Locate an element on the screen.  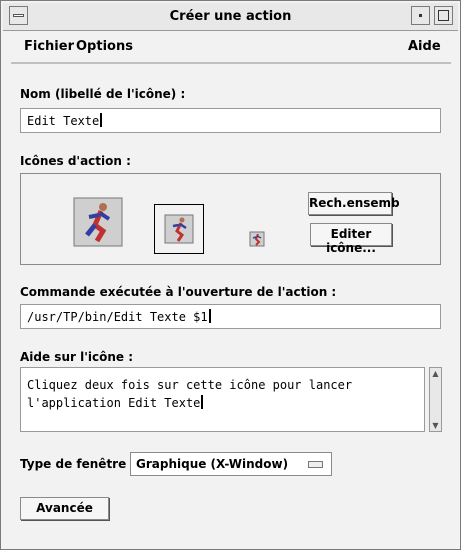
window-type-select: Graphique (X-Window) is located at coordinates (231, 464).